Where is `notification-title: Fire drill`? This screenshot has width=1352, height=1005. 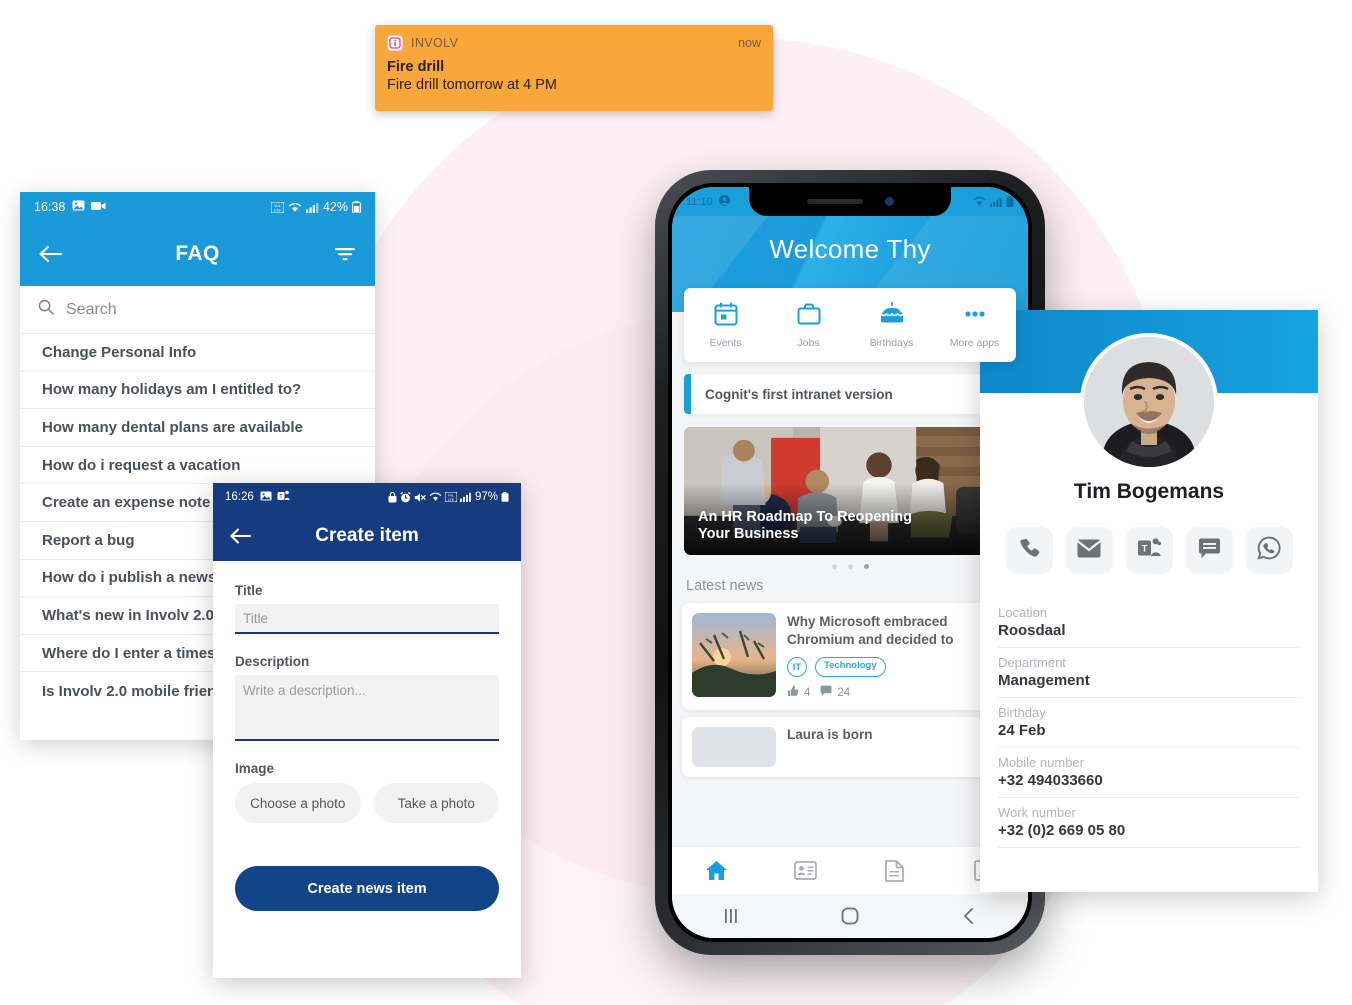
notification-title: Fire drill is located at coordinates (416, 67).